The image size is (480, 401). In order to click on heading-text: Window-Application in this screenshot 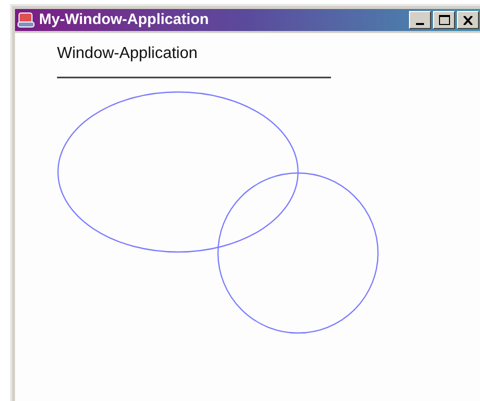, I will do `click(127, 54)`.